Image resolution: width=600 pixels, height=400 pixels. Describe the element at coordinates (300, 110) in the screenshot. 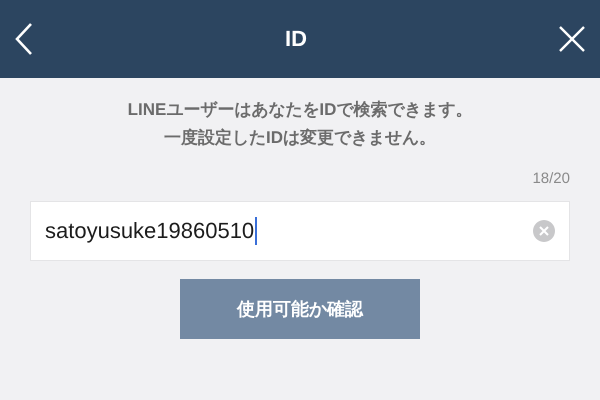

I see `description-text: LINEユーザーはあなたをIDで検索できます。` at that location.